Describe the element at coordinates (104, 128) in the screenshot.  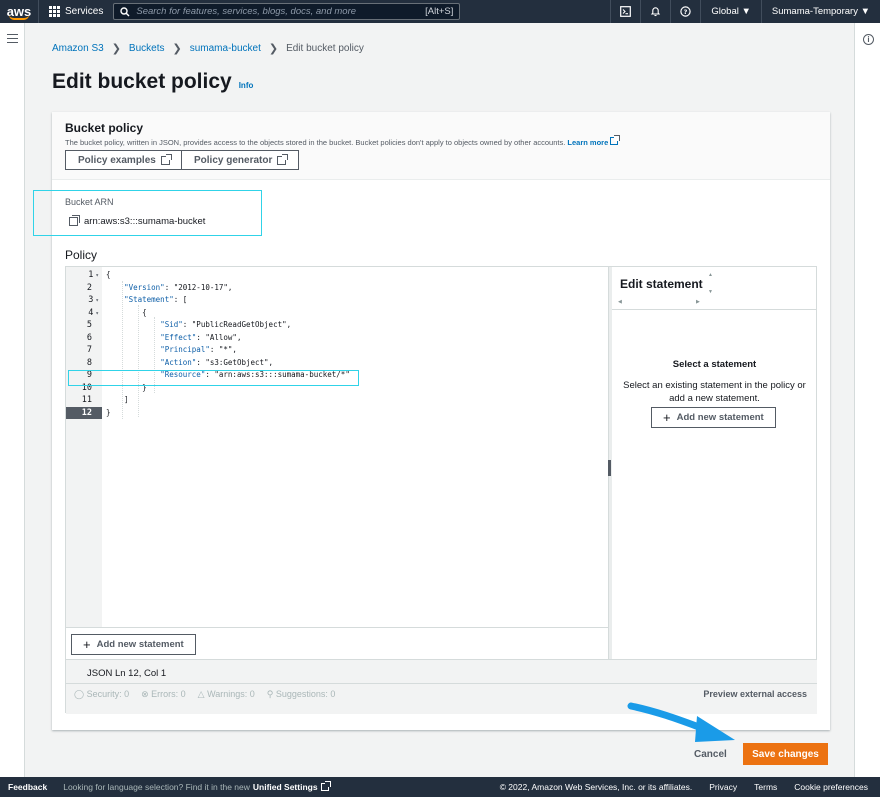
I see `panel-heading: Bucket policy` at that location.